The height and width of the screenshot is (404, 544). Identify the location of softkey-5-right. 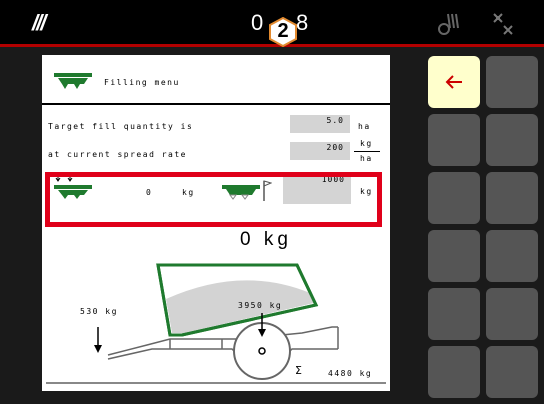
(512, 314).